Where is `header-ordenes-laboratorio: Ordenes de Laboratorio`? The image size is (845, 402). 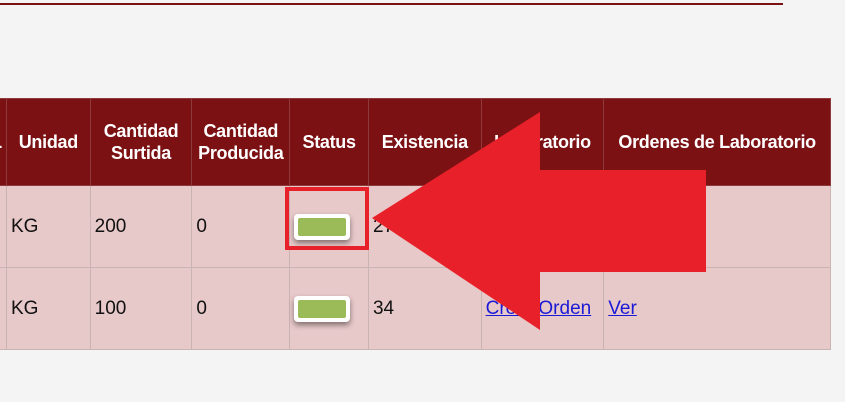
header-ordenes-laboratorio: Ordenes de Laboratorio is located at coordinates (717, 142).